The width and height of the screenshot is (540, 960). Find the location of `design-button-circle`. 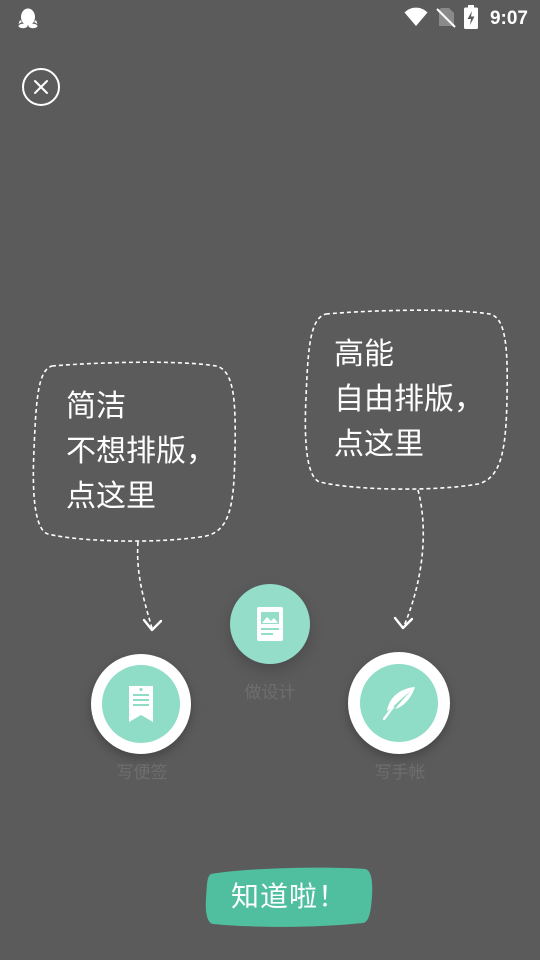

design-button-circle is located at coordinates (270, 624).